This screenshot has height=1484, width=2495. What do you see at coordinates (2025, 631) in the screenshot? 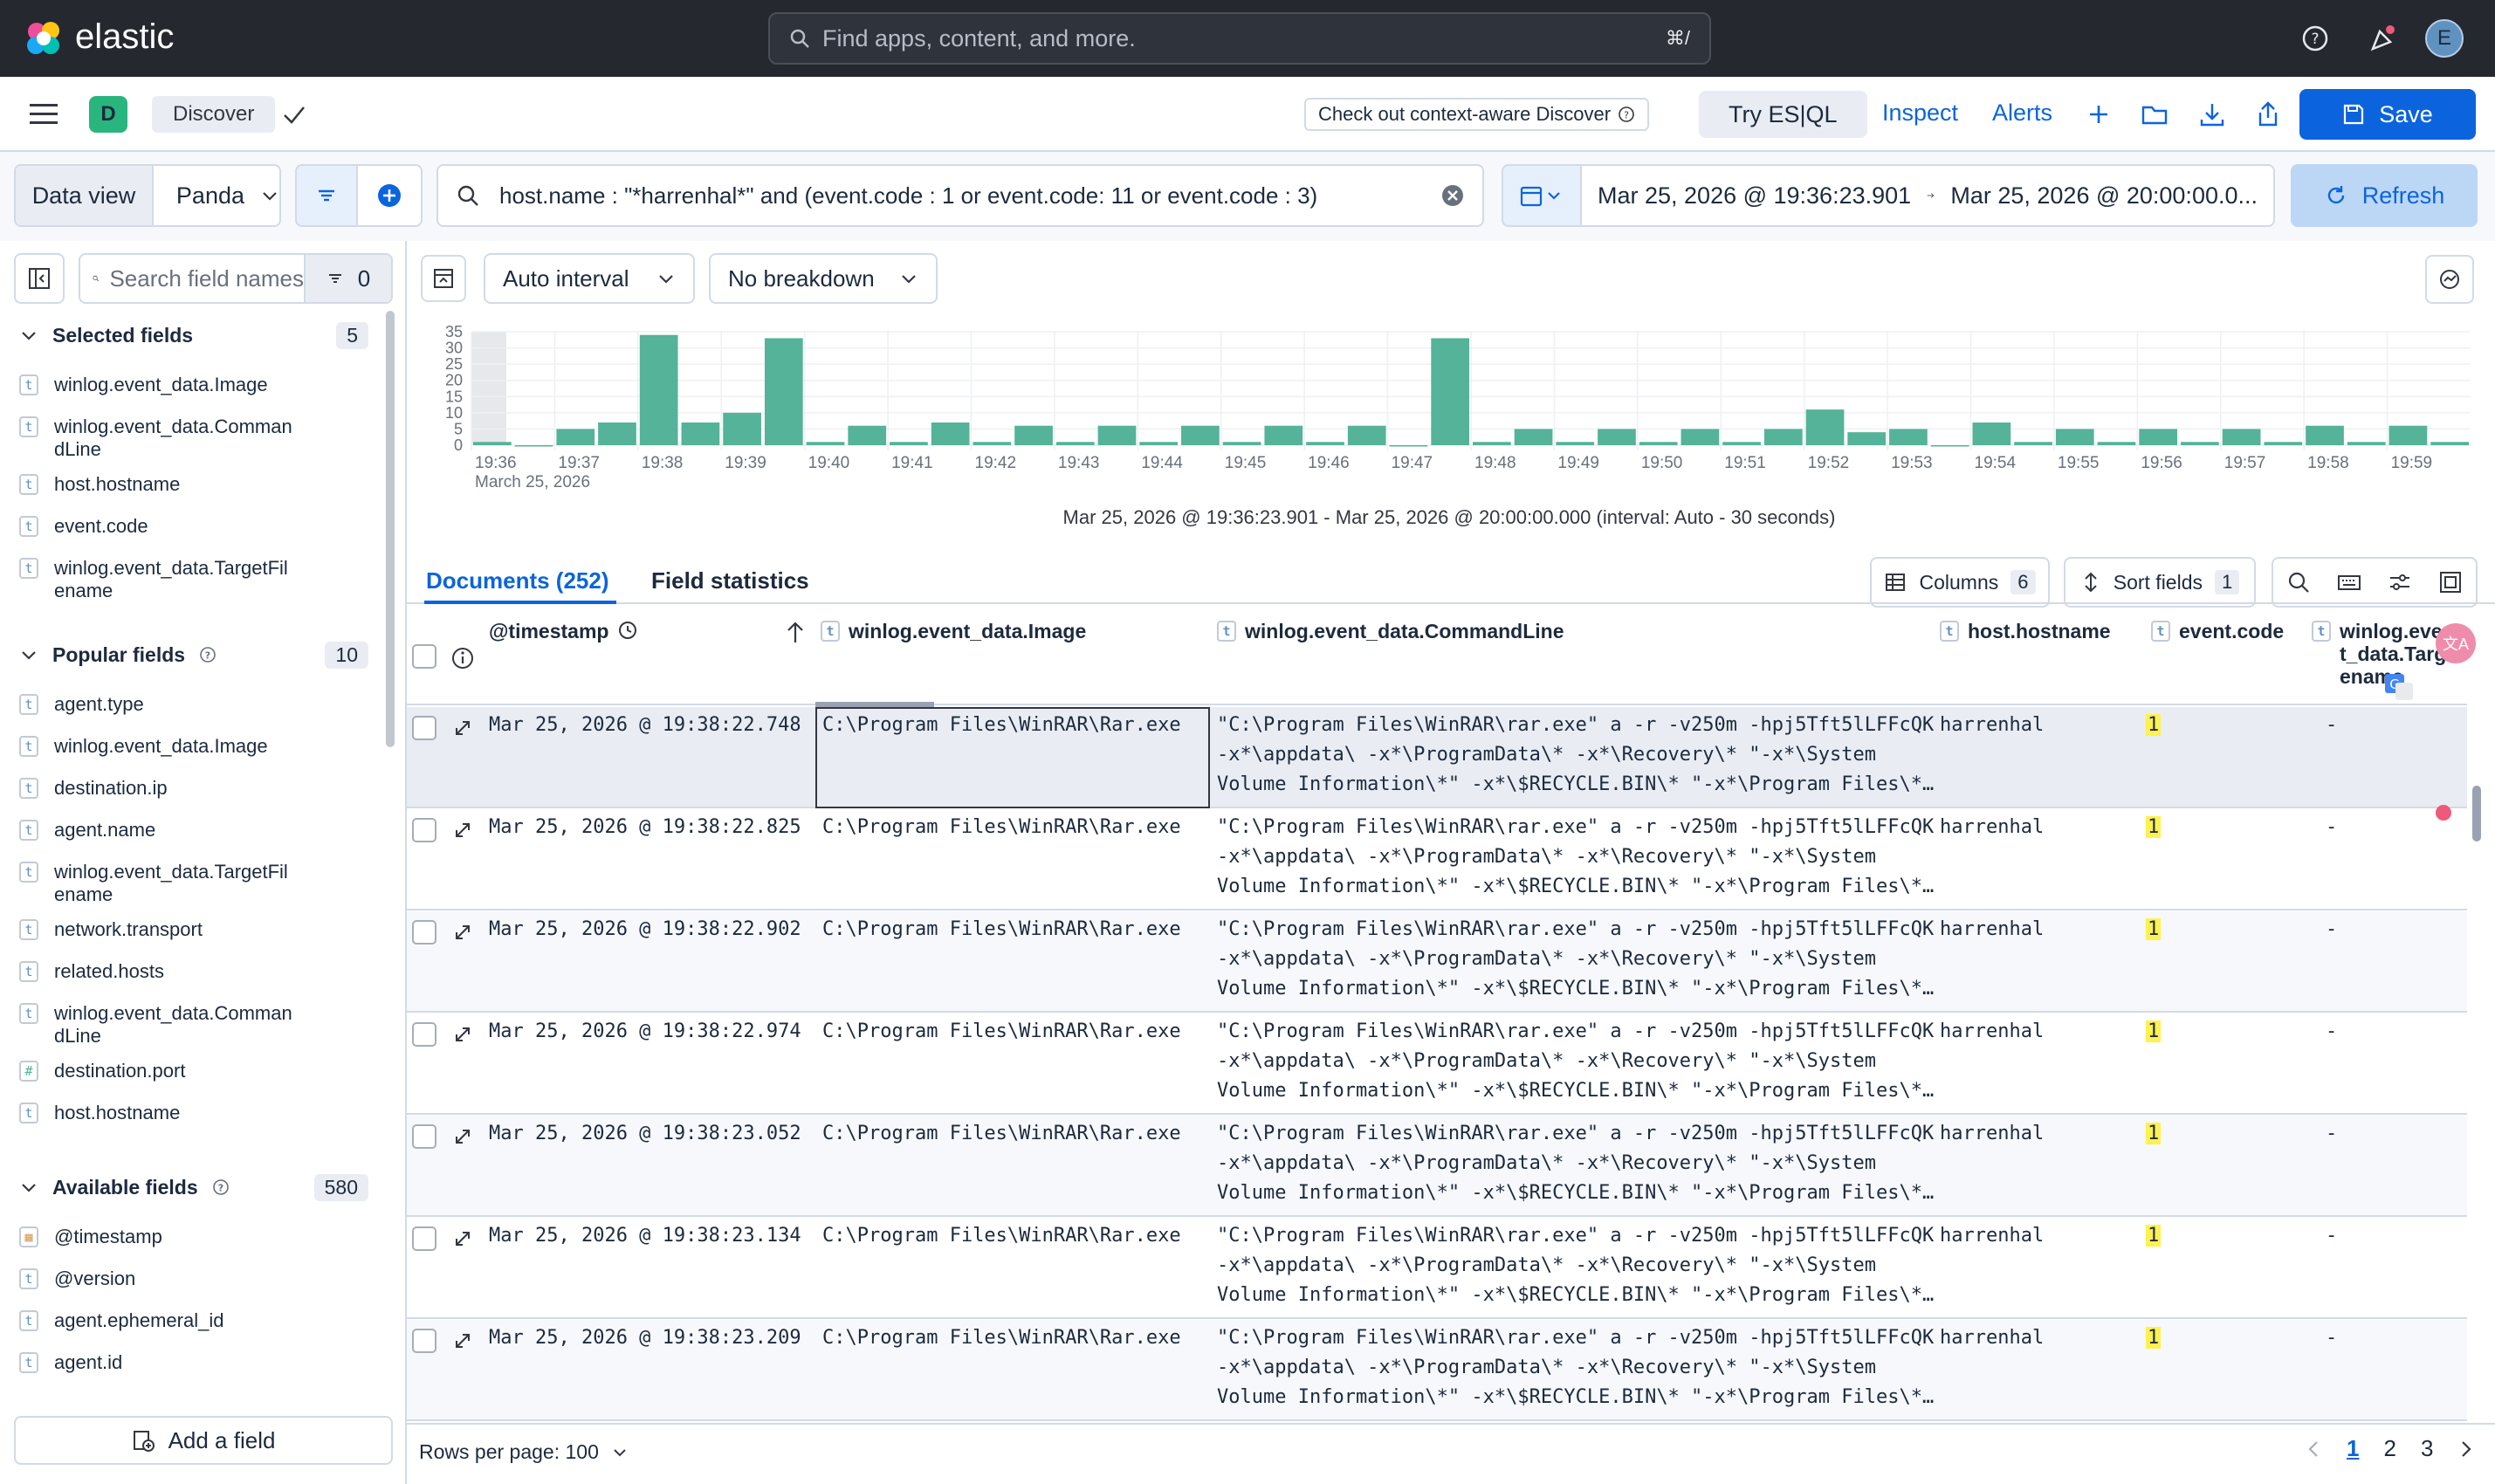
I see `column-header-hostname: t host.hostname` at bounding box center [2025, 631].